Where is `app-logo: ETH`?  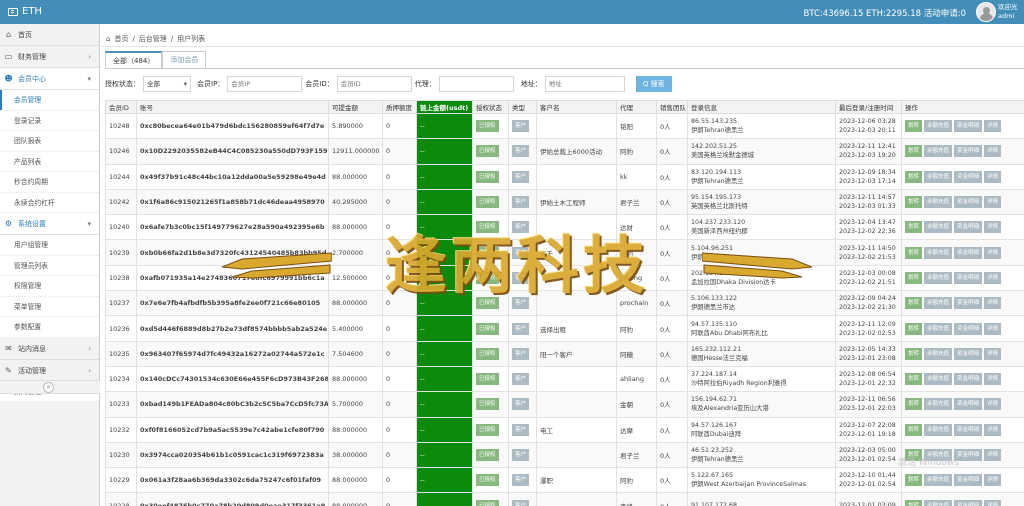
app-logo: ETH is located at coordinates (25, 11).